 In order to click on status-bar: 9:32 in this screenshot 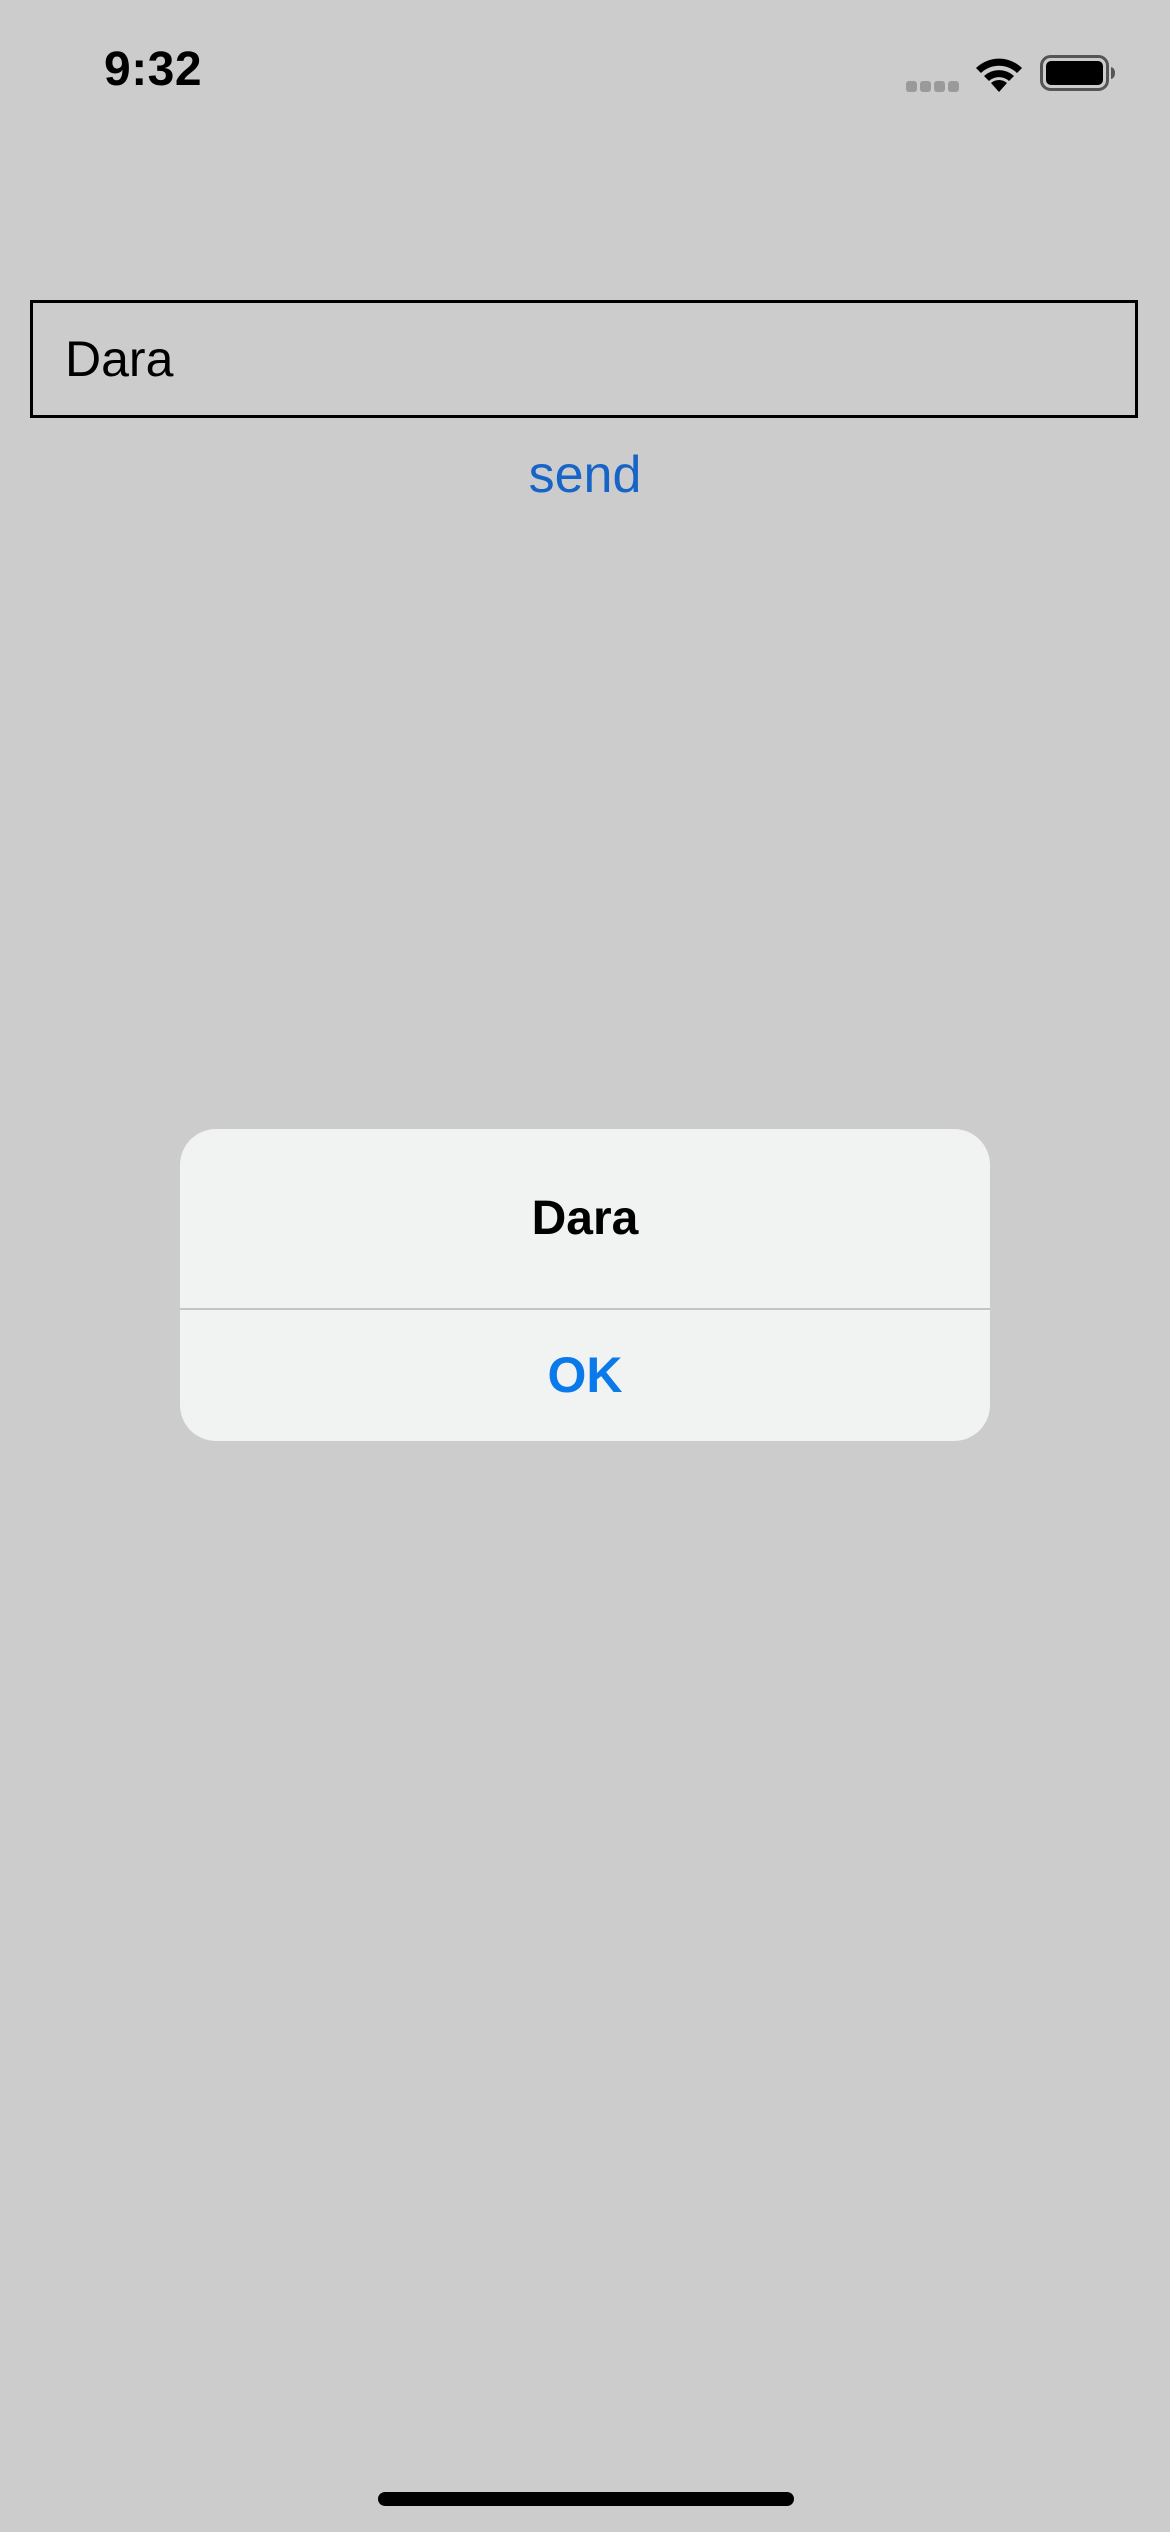, I will do `click(585, 75)`.